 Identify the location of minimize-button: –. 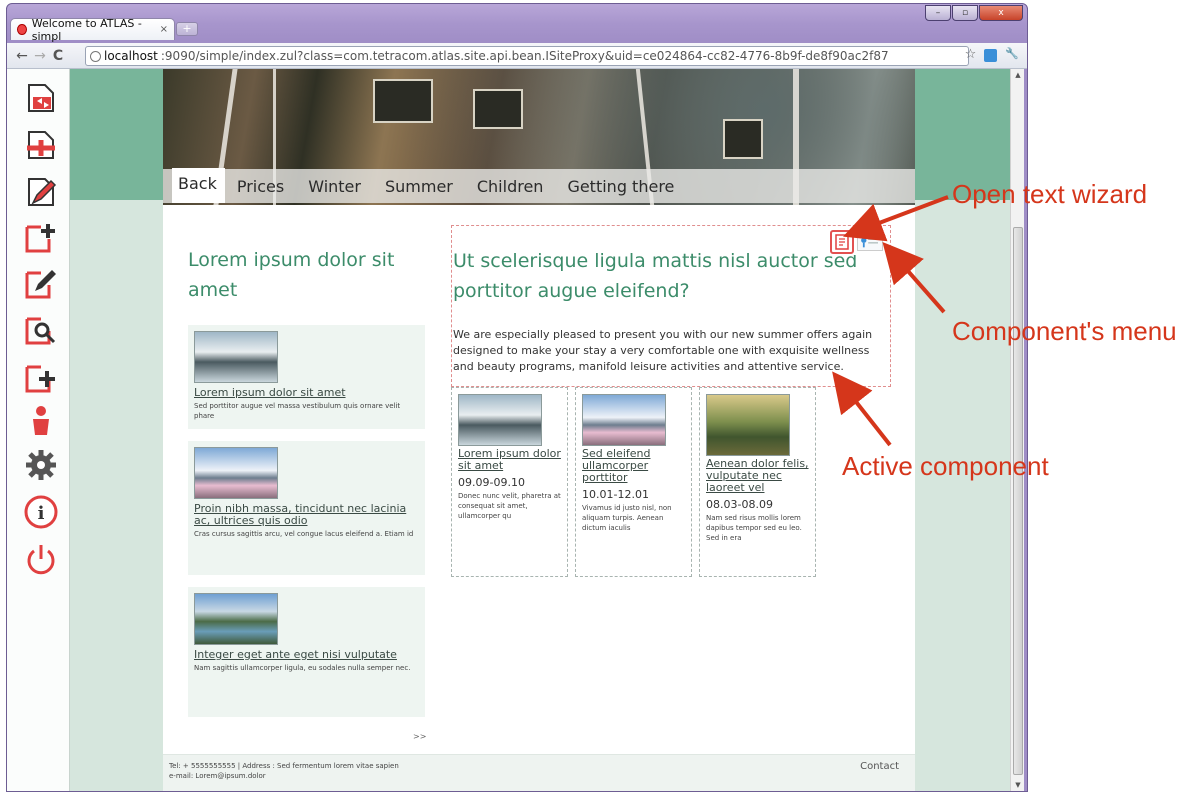
(938, 13).